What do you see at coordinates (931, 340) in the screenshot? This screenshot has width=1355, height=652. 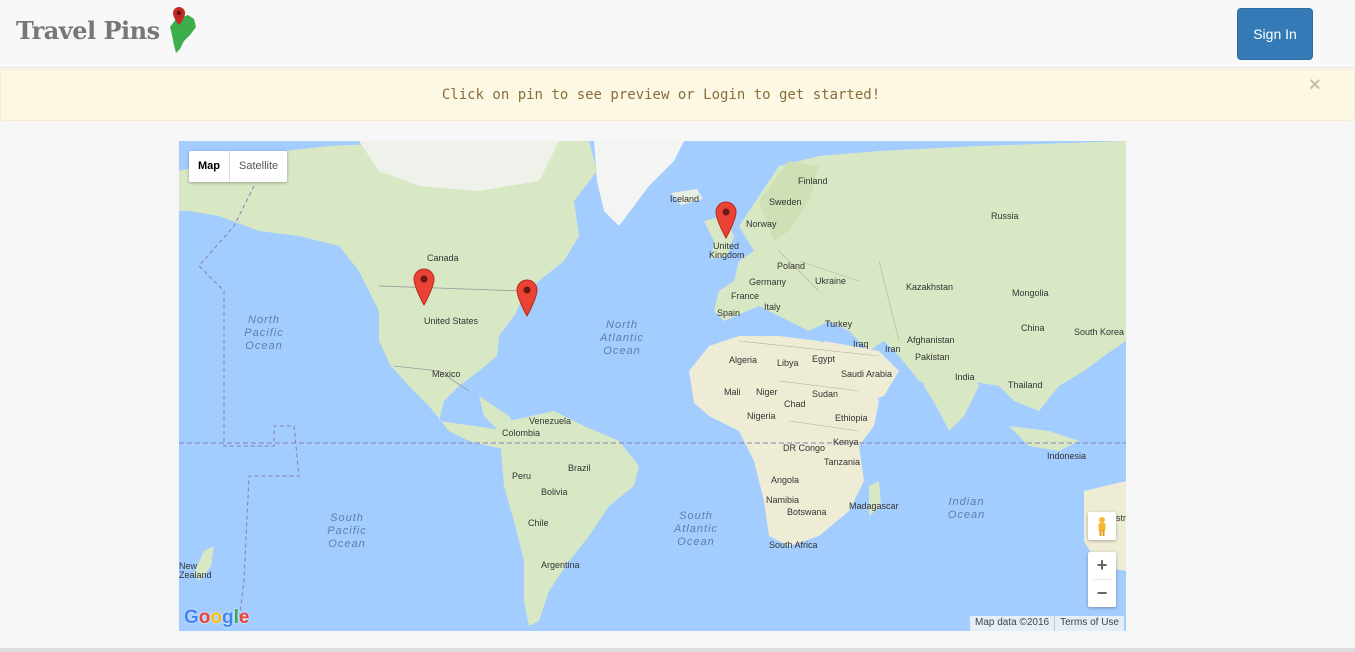 I see `label-afghanistan: Afghanistan` at bounding box center [931, 340].